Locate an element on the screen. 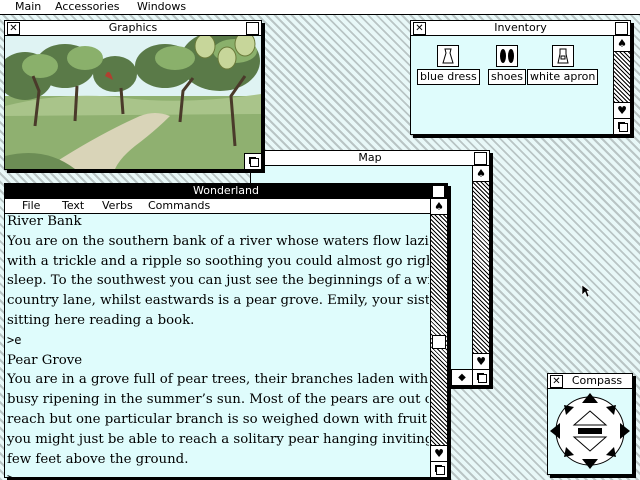  compass-title: Compass is located at coordinates (597, 380).